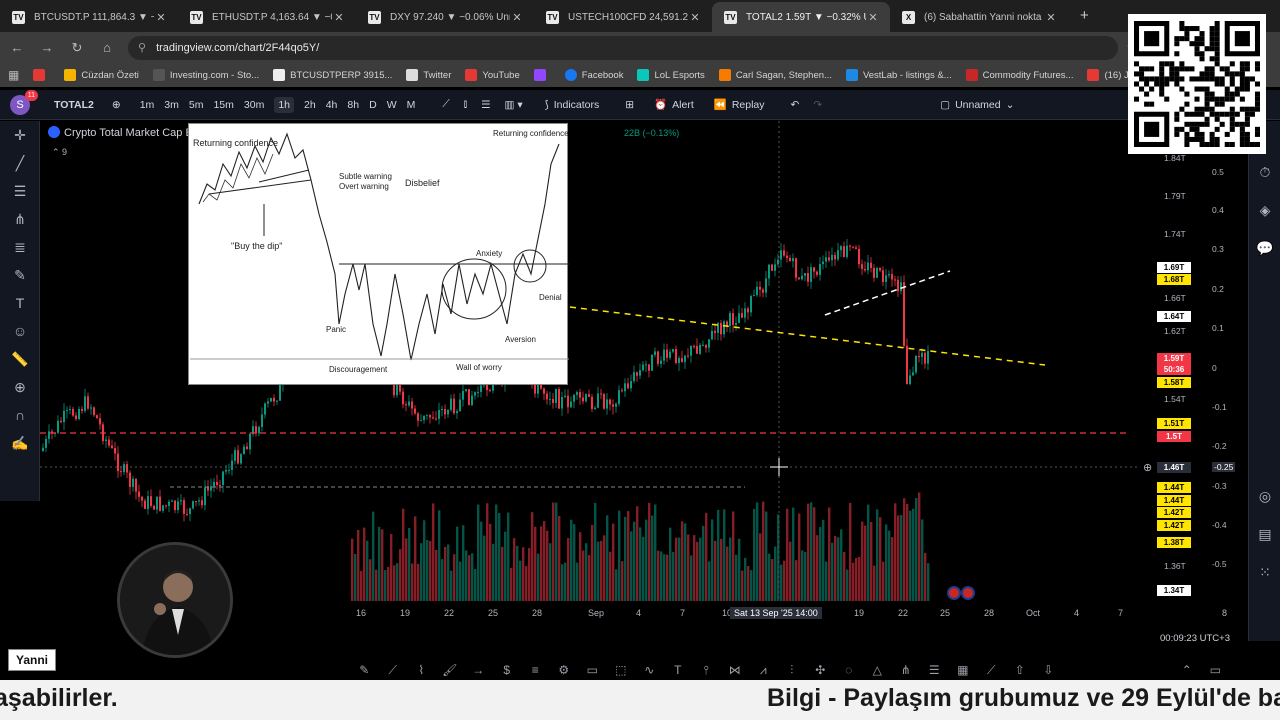 This screenshot has width=1280, height=720. What do you see at coordinates (267, 17) in the screenshot?
I see `browser-tab: TV ETHUSDT.P 4,163.64 ▼ −0.79%✕` at bounding box center [267, 17].